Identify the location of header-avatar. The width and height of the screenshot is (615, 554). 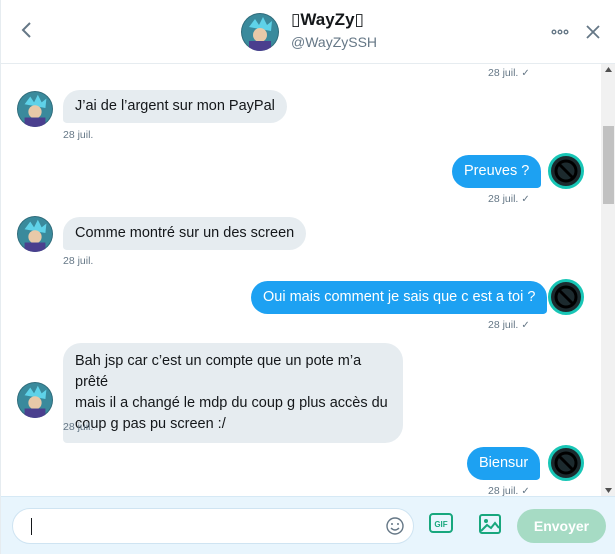
(260, 32).